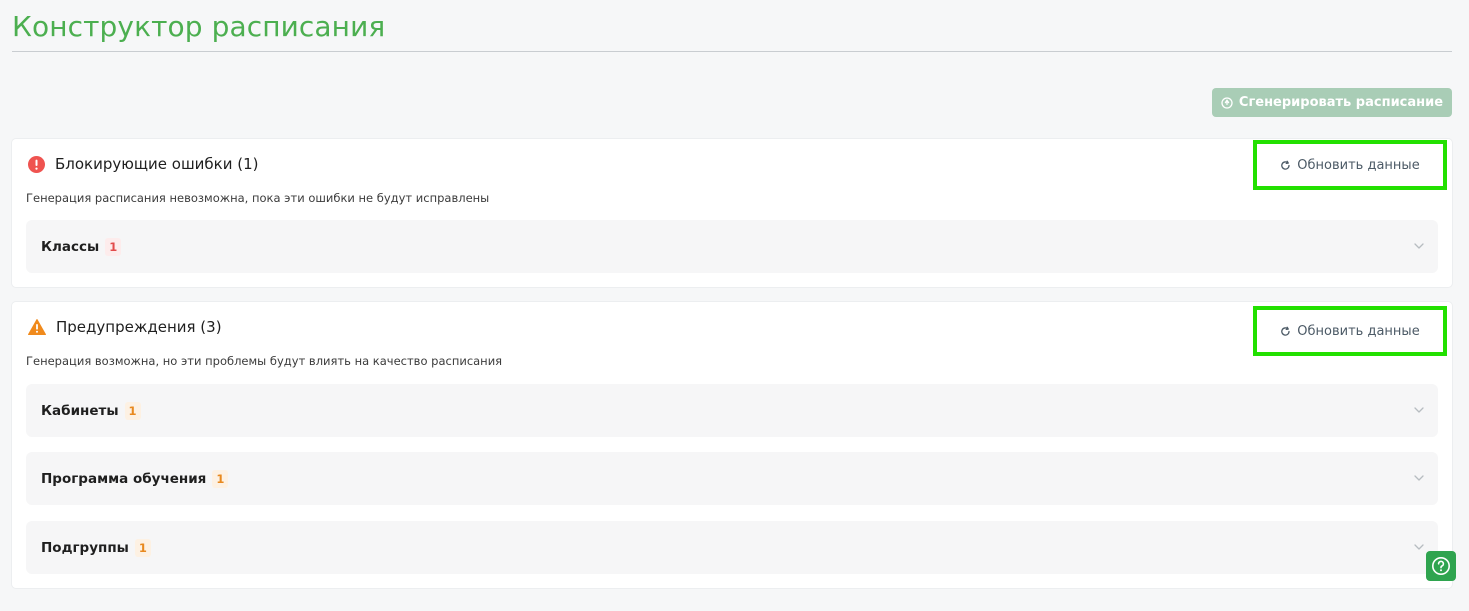 The height and width of the screenshot is (611, 1469). What do you see at coordinates (199, 26) in the screenshot?
I see `page-title: Конструктор расписания` at bounding box center [199, 26].